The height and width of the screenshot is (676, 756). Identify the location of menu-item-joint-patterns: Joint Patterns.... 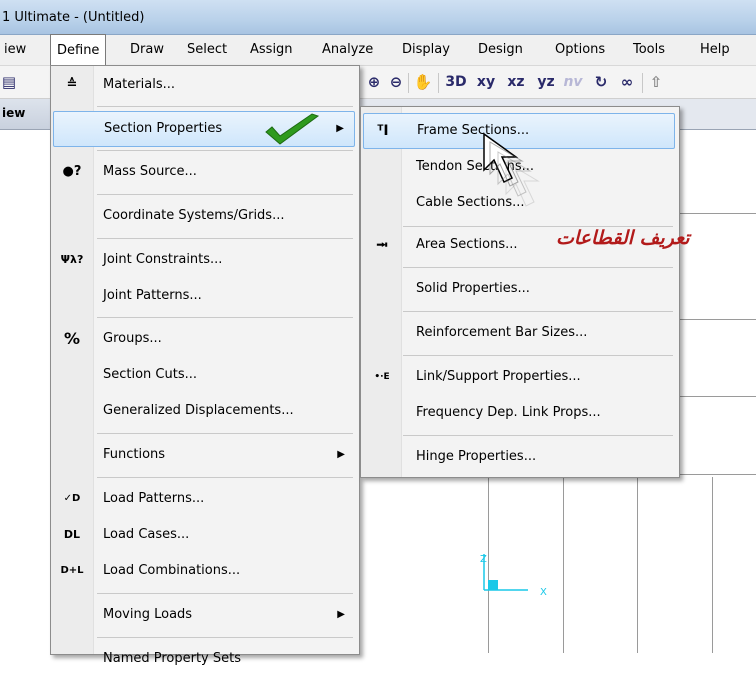
(204, 296).